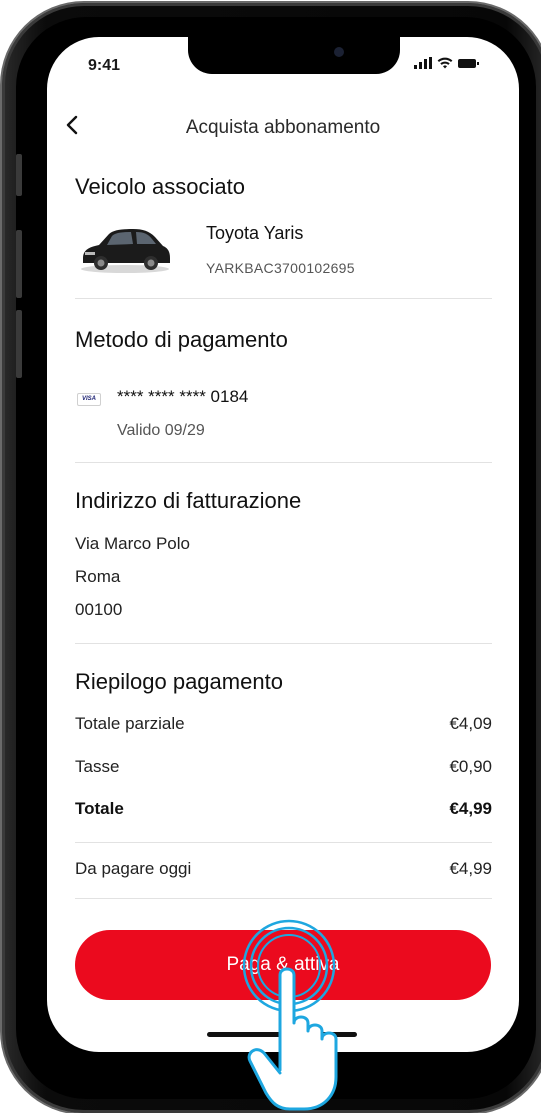  I want to click on summary-label: Da pagare oggi, so click(133, 868).